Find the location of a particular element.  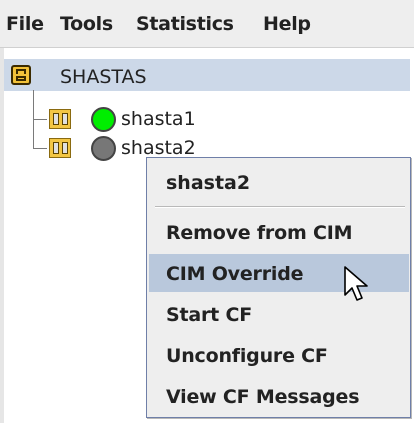

status-online-icon is located at coordinates (103, 119).